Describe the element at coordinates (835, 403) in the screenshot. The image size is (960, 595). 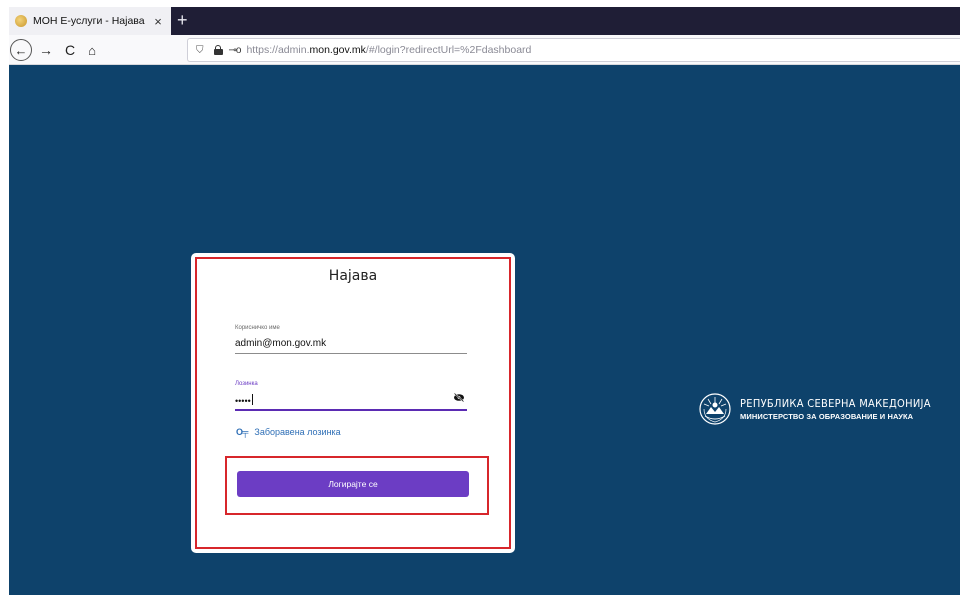
I see `country-name: РЕПУБЛИКА СЕВЕРНА МАКЕДОНИЈА` at that location.